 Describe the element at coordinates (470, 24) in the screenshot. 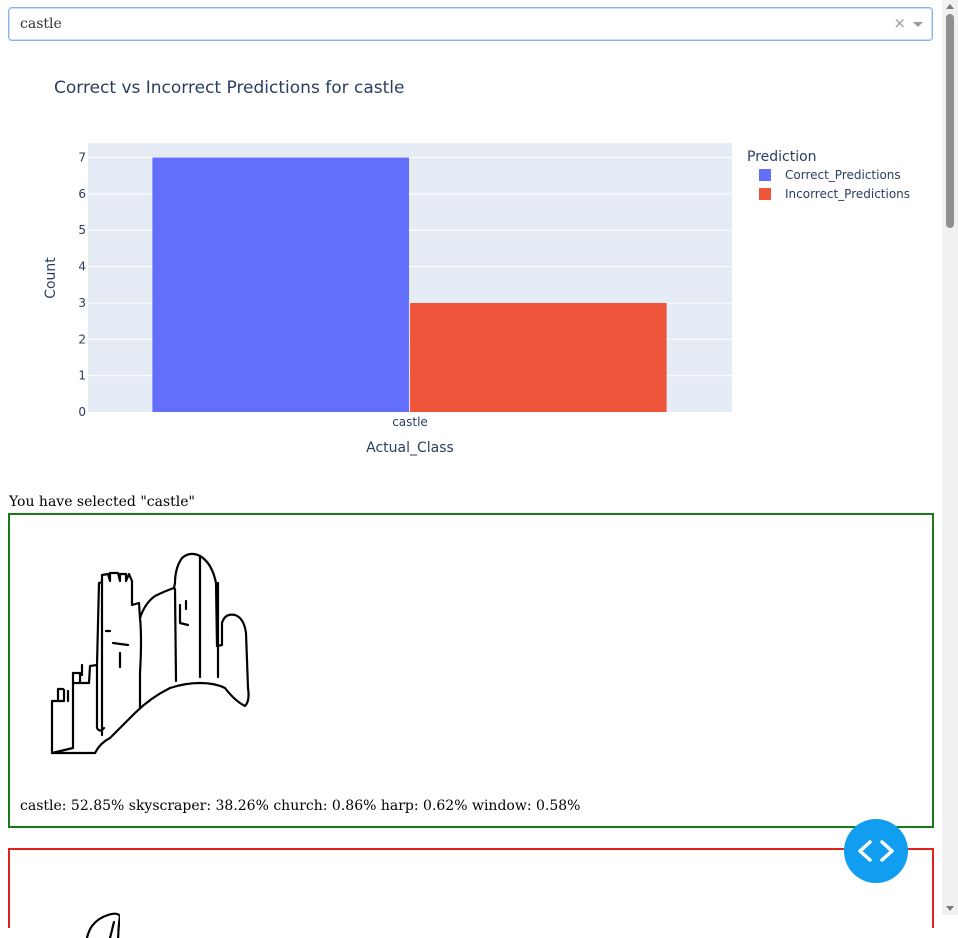

I see `class-dropdown: castle ×` at that location.